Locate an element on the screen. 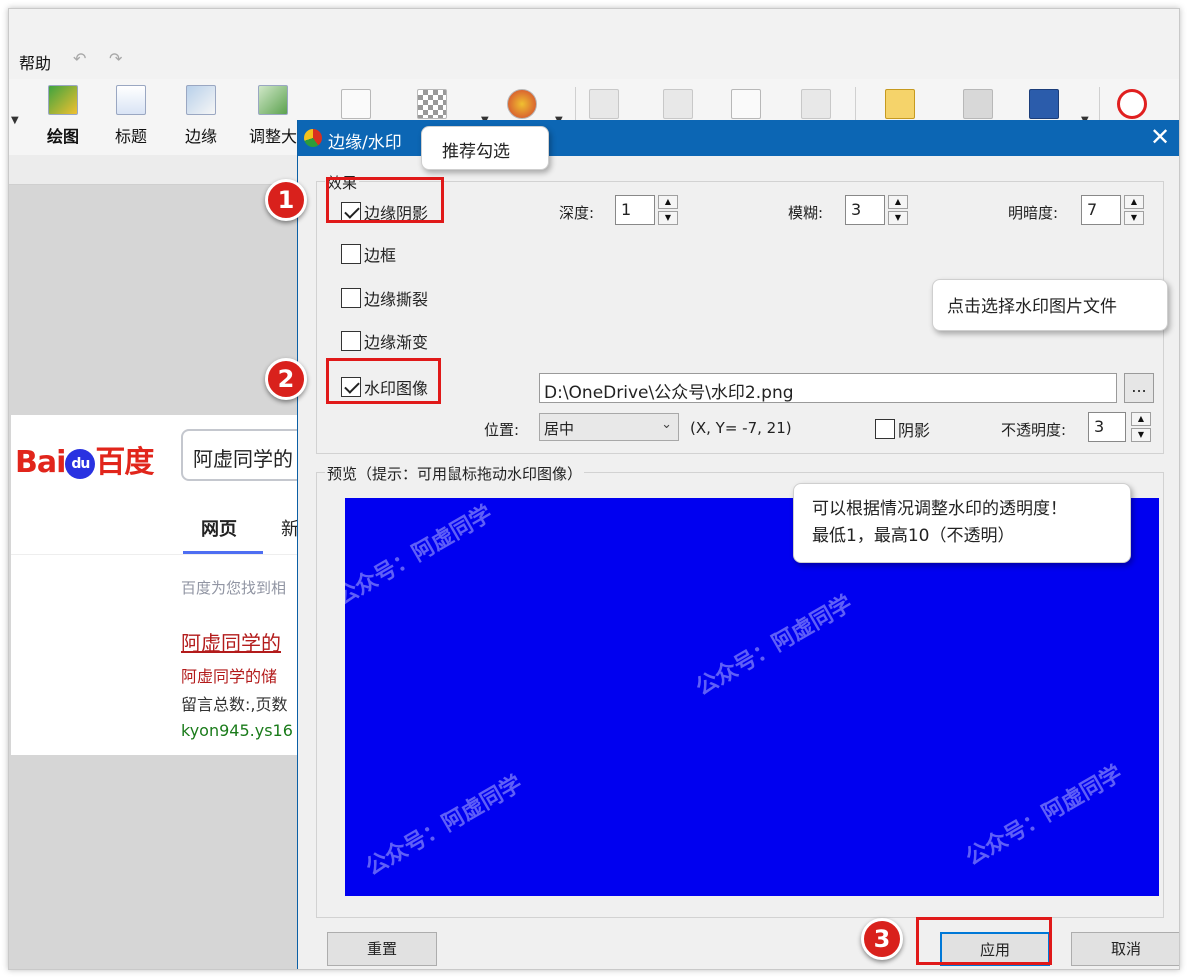 This screenshot has width=1188, height=978. word-icon is located at coordinates (1044, 104).